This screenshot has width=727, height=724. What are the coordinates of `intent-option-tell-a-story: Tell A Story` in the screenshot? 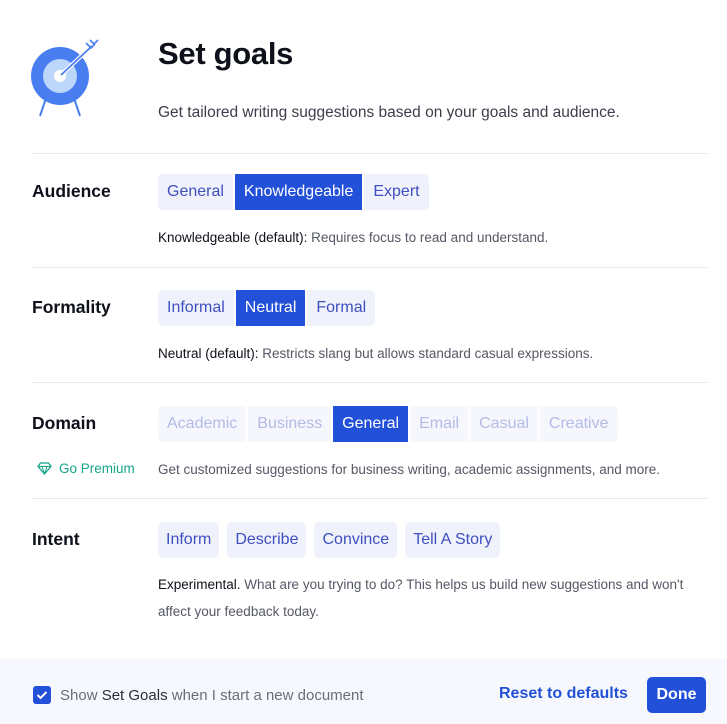 It's located at (453, 540).